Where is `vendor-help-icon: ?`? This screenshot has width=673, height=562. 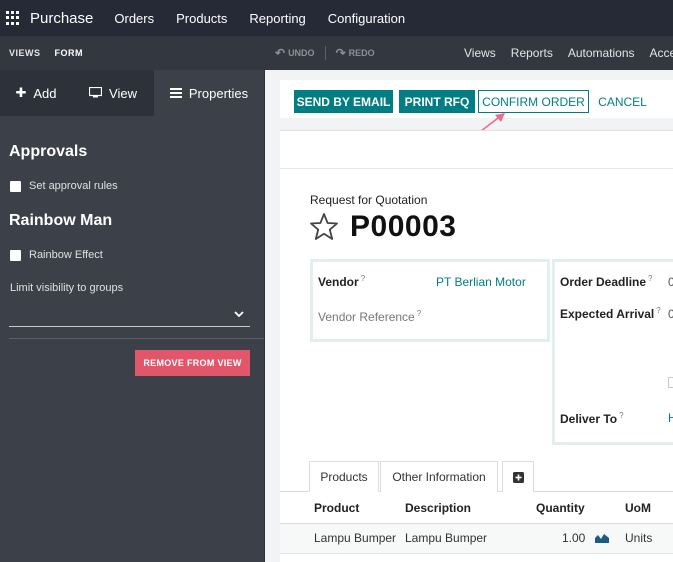 vendor-help-icon: ? is located at coordinates (363, 278).